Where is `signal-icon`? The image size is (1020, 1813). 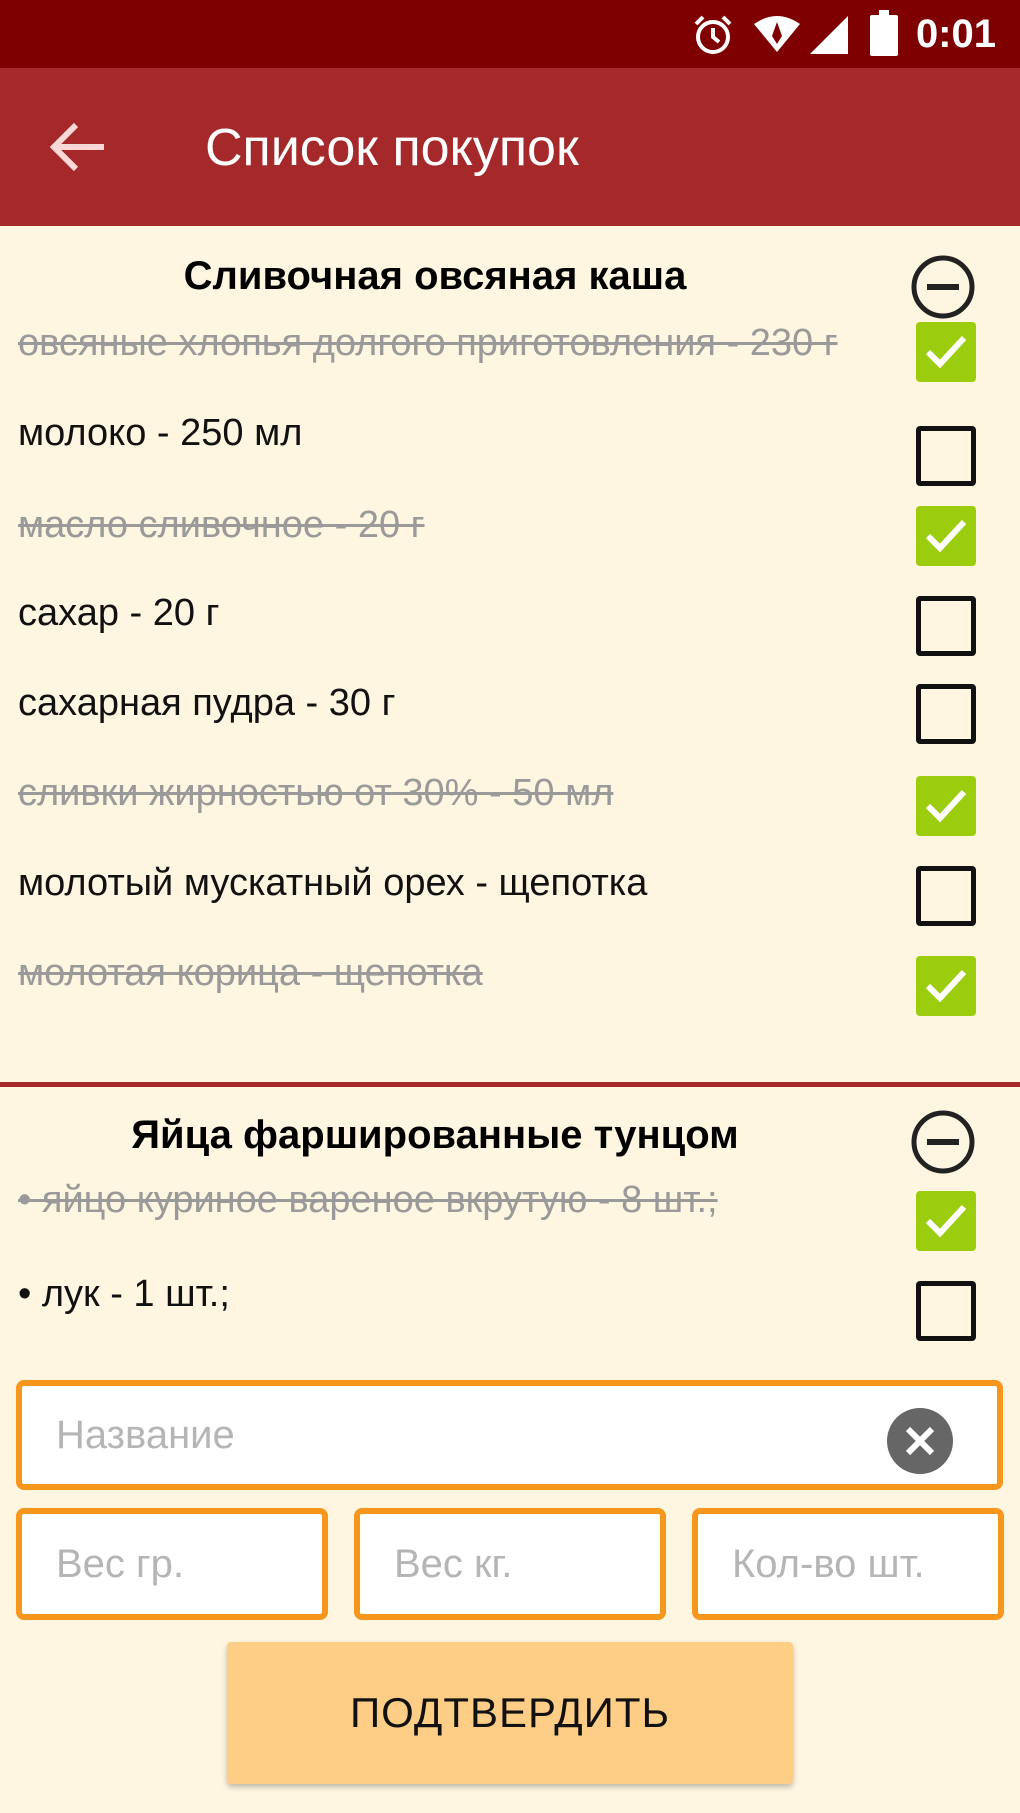
signal-icon is located at coordinates (829, 35).